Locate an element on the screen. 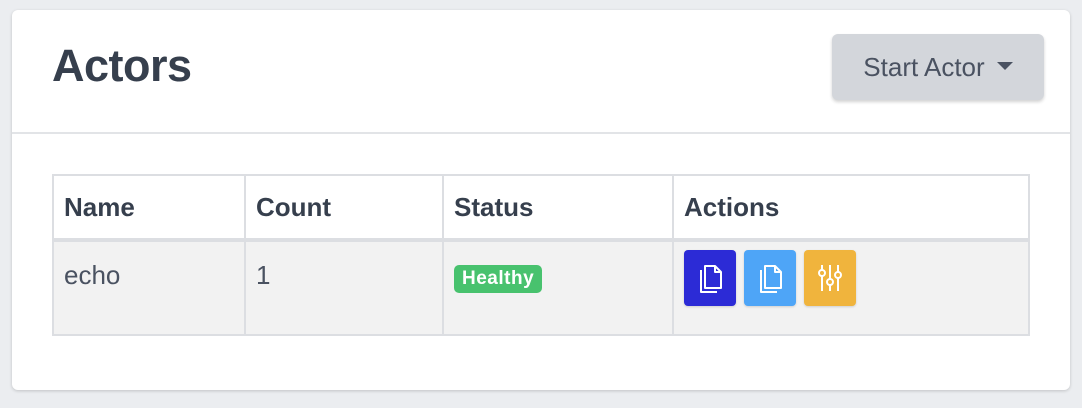 This screenshot has width=1082, height=408. actor-count-cell: 1 is located at coordinates (344, 287).